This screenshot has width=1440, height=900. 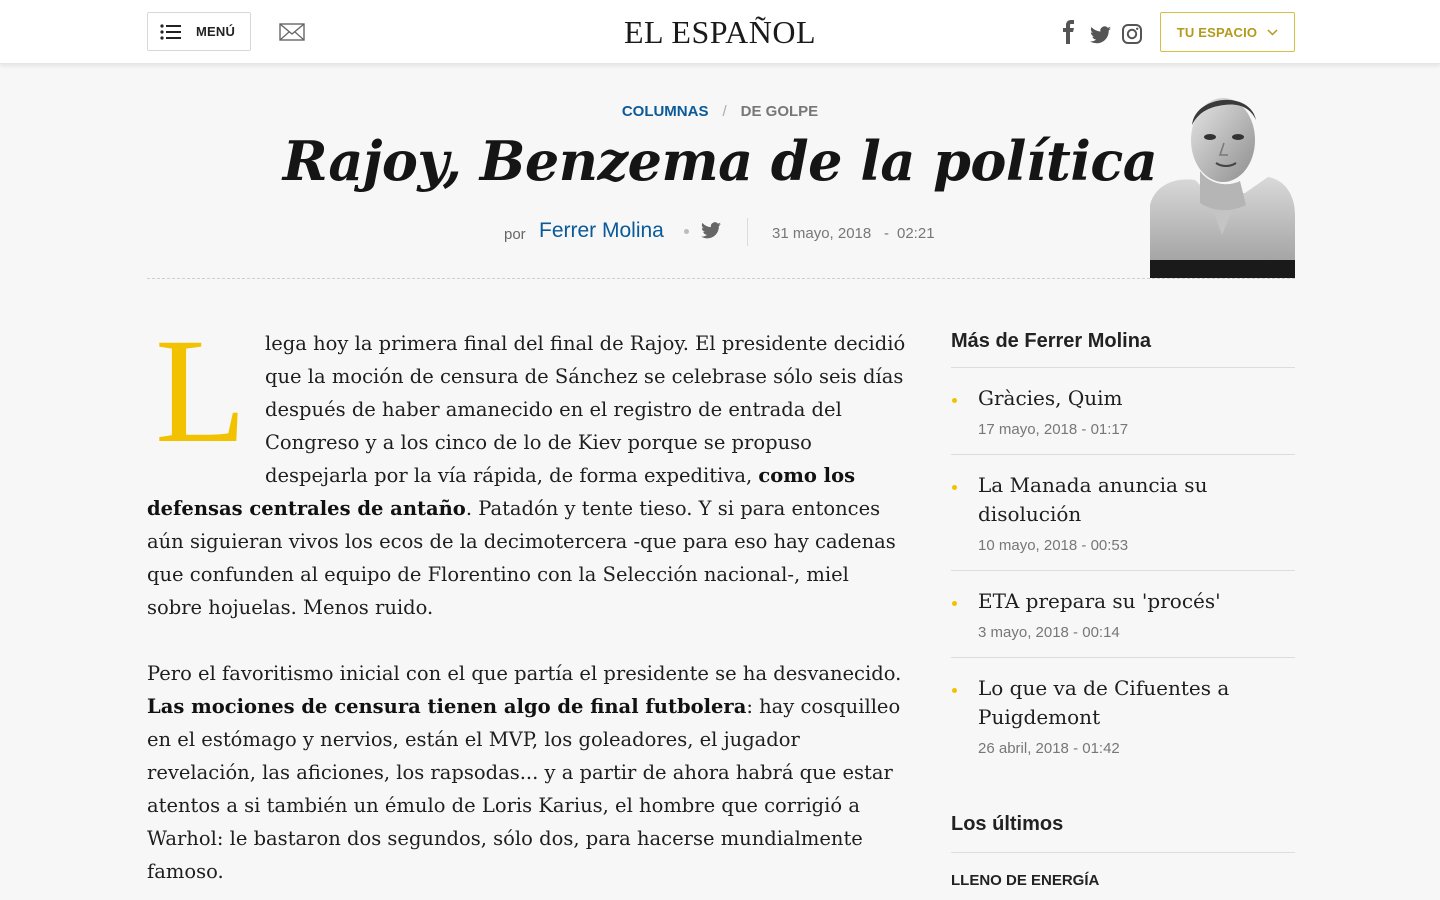 What do you see at coordinates (216, 31) in the screenshot?
I see `menu-label: MENÚ` at bounding box center [216, 31].